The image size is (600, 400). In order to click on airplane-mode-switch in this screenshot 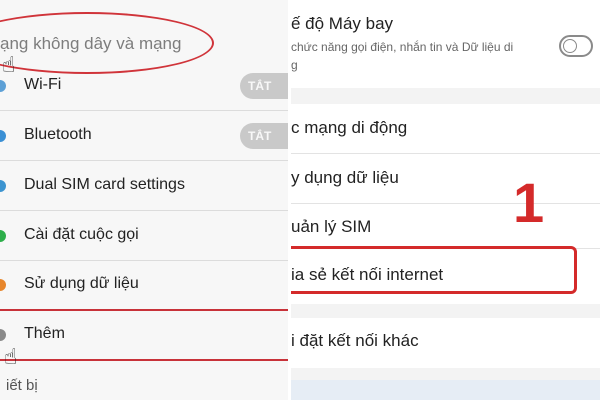, I will do `click(576, 46)`.